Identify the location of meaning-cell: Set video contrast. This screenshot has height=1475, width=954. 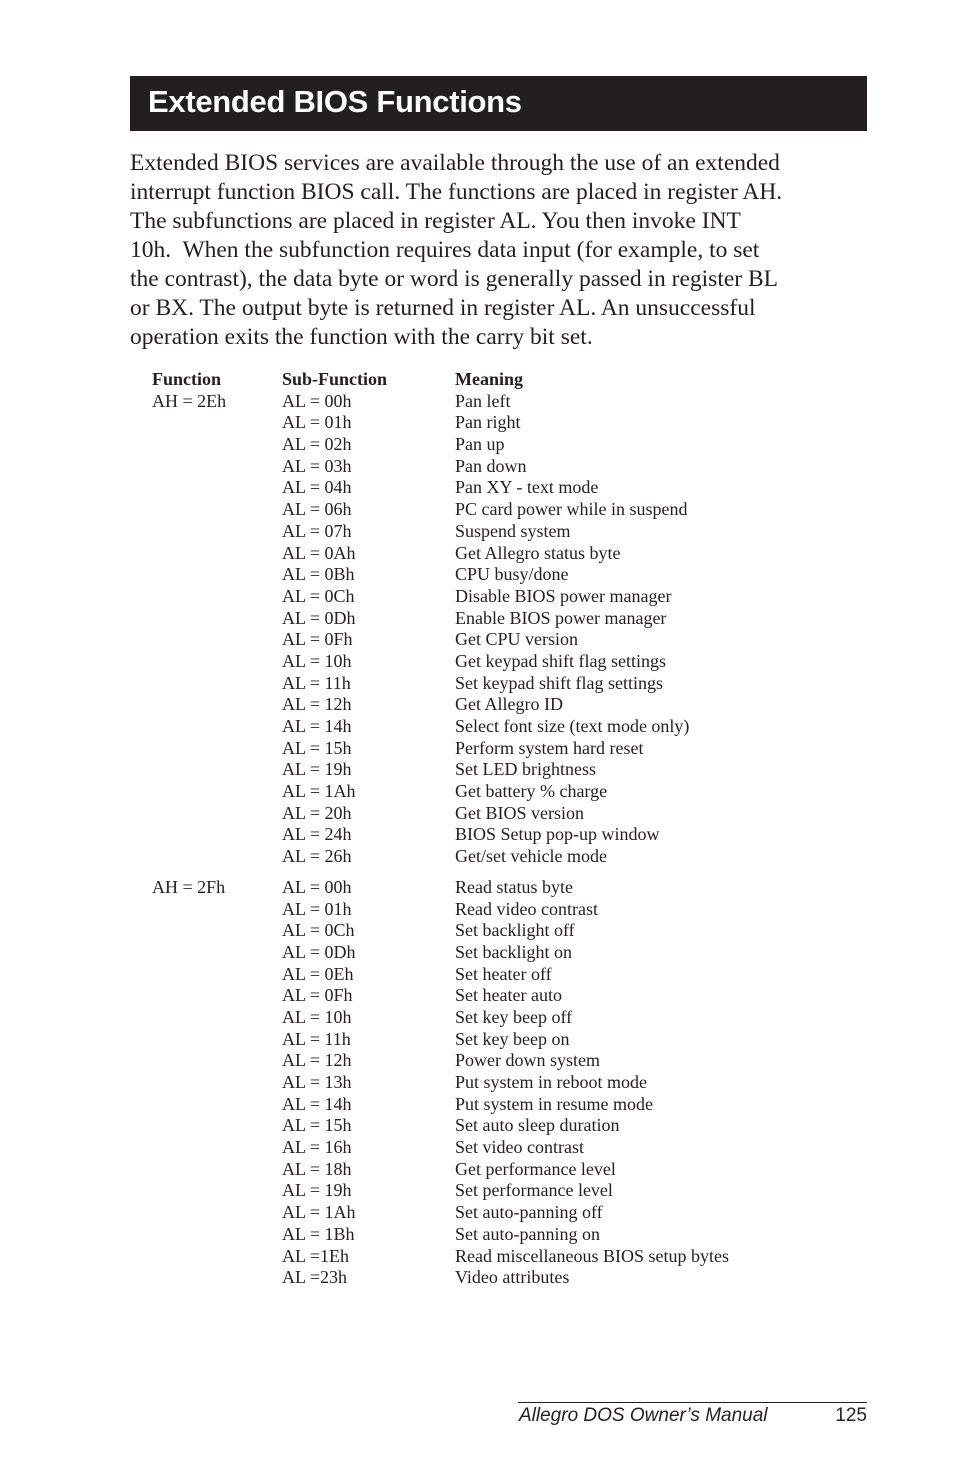
(519, 1147).